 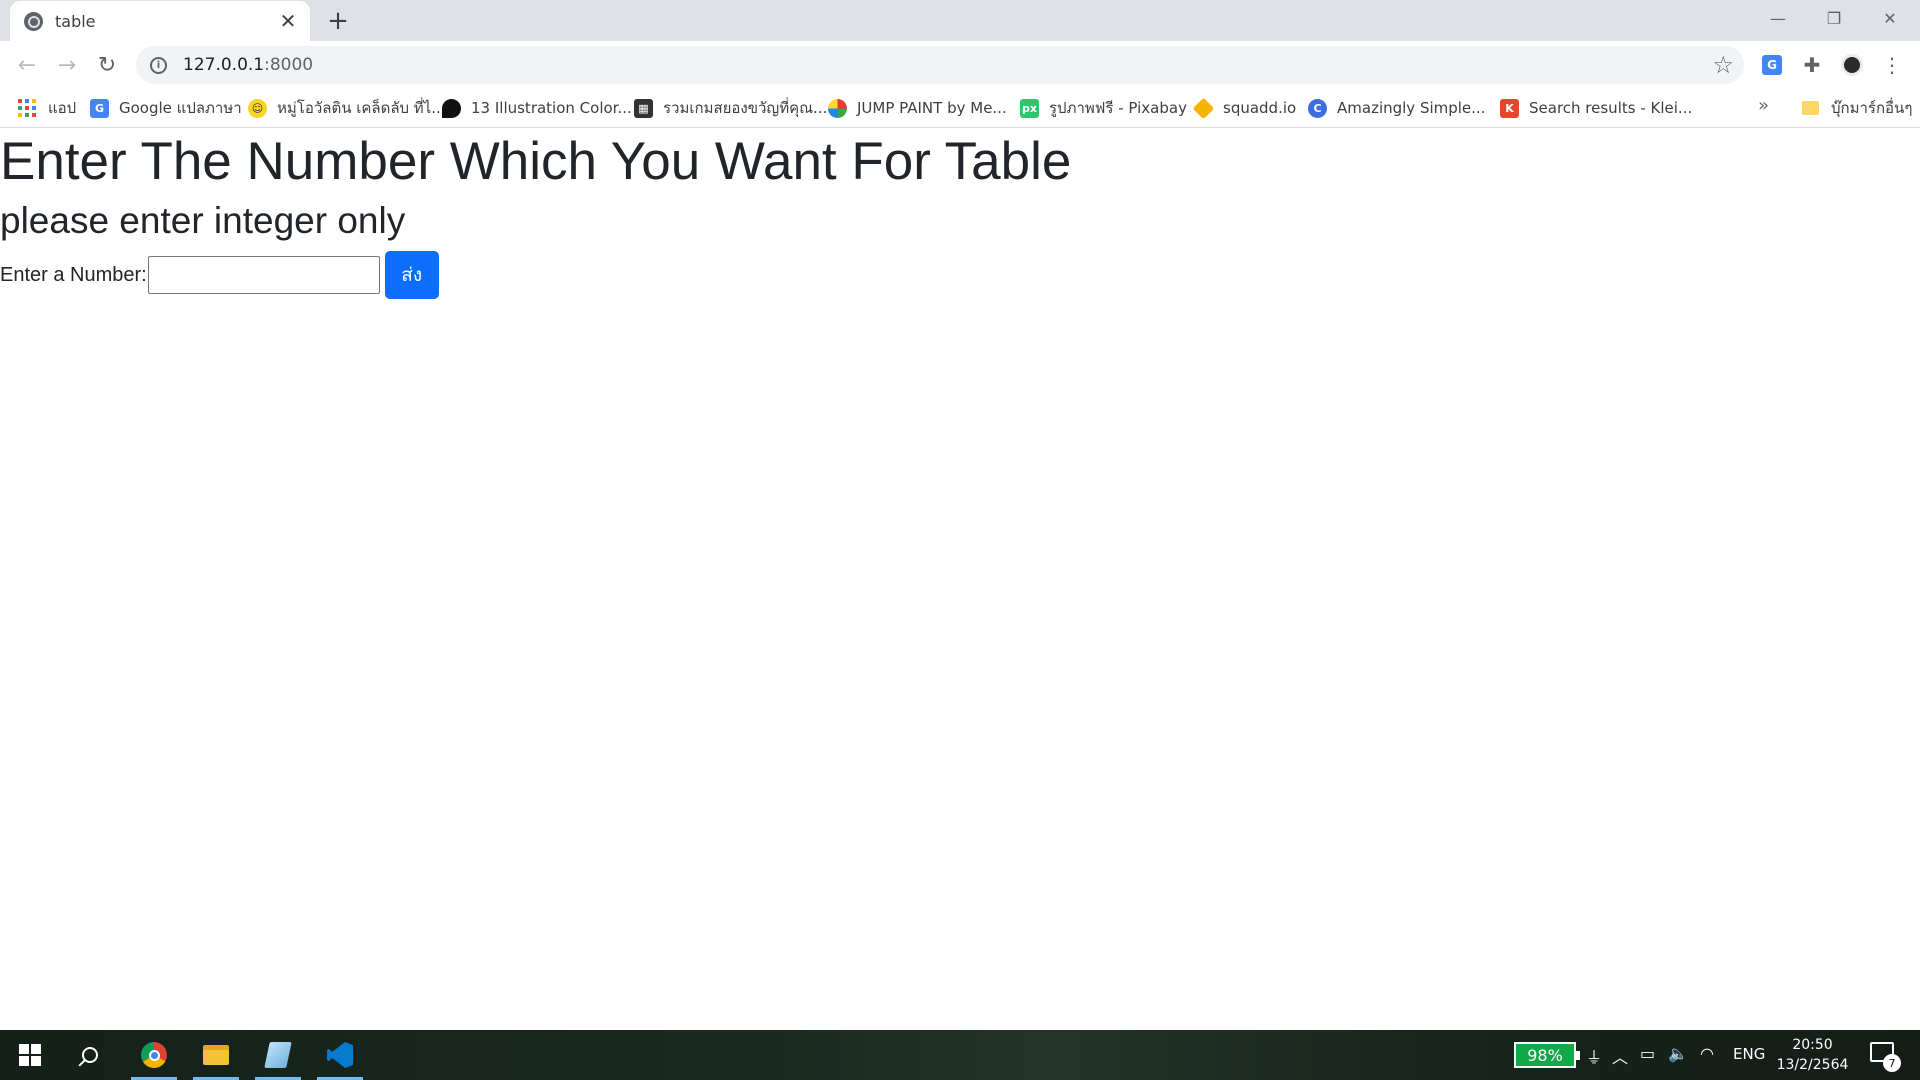 I want to click on bookmark-google-translate: G Google แปลภาษา, so click(x=166, y=108).